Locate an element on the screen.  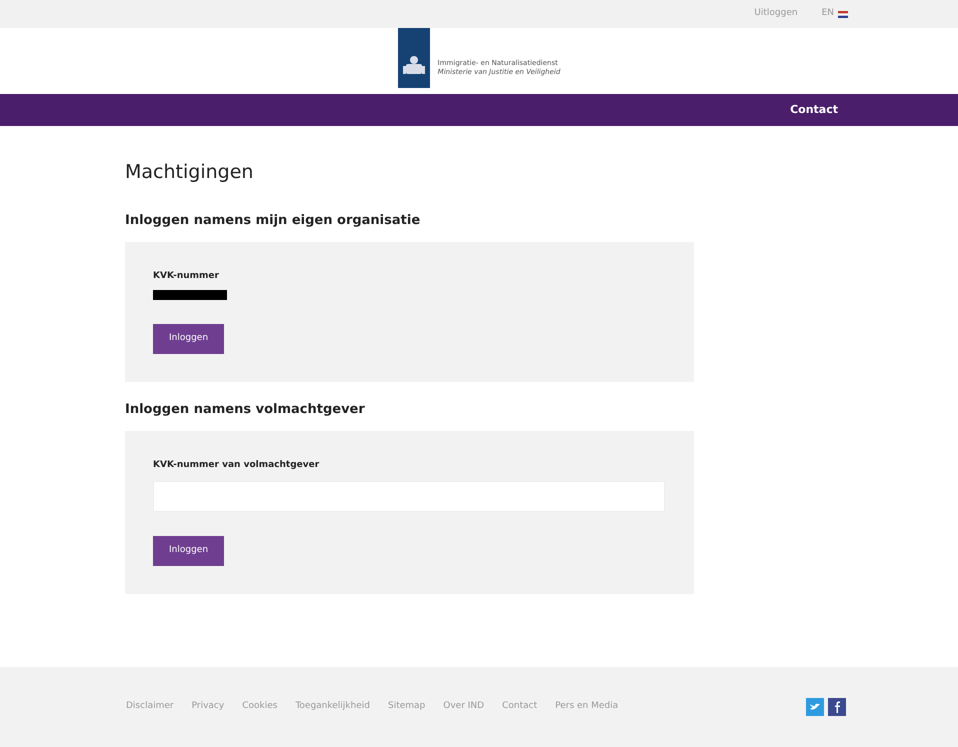
nav-link: Contact is located at coordinates (814, 110).